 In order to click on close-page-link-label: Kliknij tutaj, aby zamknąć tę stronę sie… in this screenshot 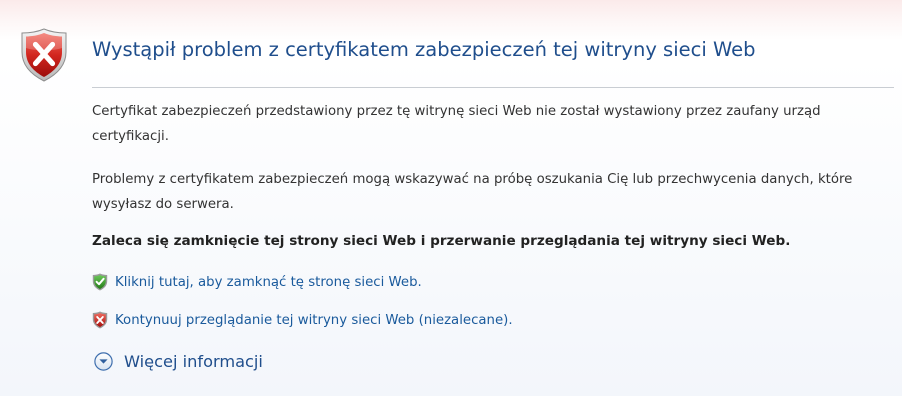, I will do `click(268, 282)`.